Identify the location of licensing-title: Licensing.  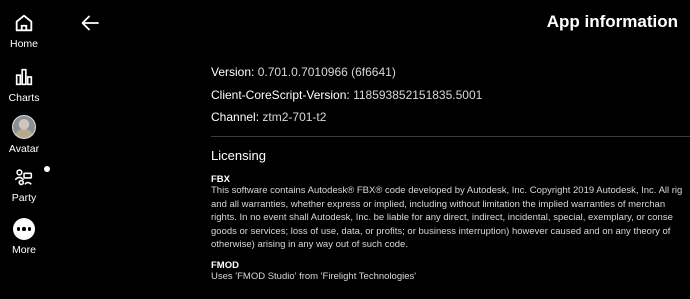
(238, 155).